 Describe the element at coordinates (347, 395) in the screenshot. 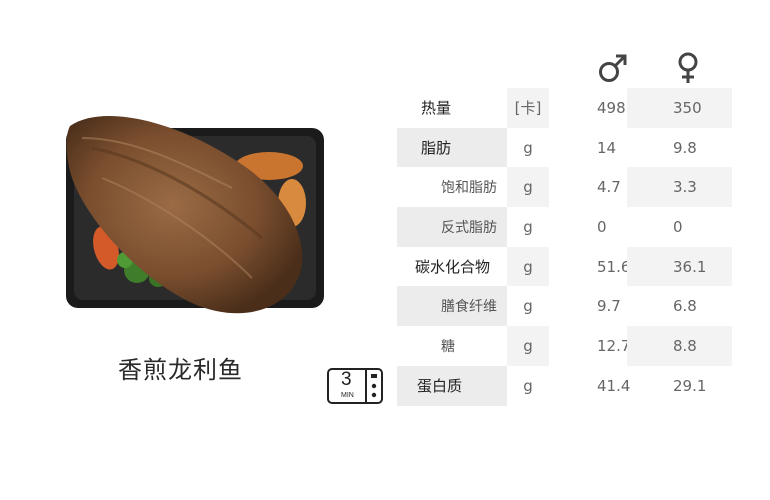

I see `microwave-unit: MIN` at that location.